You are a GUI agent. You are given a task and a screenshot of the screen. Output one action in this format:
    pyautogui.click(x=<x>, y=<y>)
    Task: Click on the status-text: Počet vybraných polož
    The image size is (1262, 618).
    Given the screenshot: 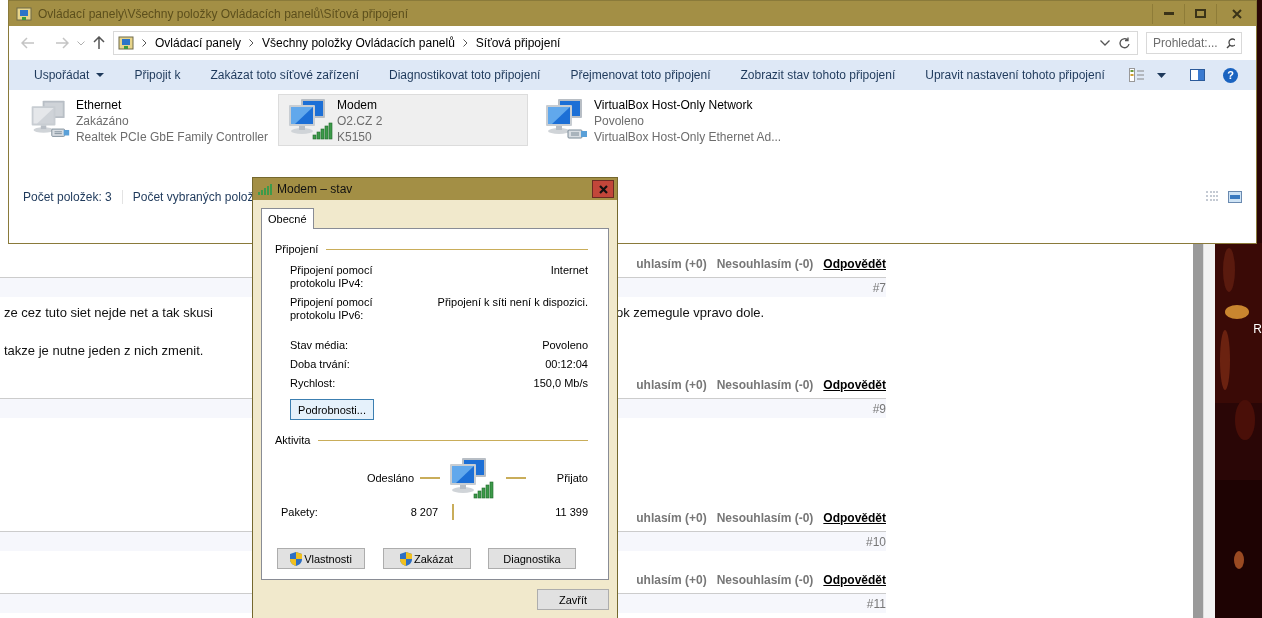 What is the action you would take?
    pyautogui.click(x=193, y=197)
    